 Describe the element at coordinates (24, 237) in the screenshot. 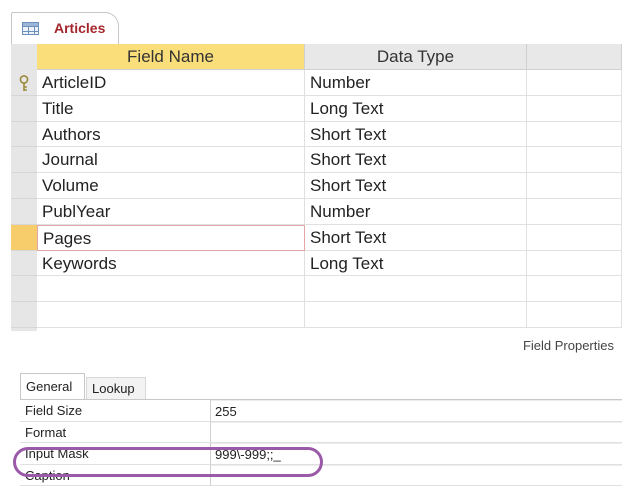

I see `row-selector-active` at that location.